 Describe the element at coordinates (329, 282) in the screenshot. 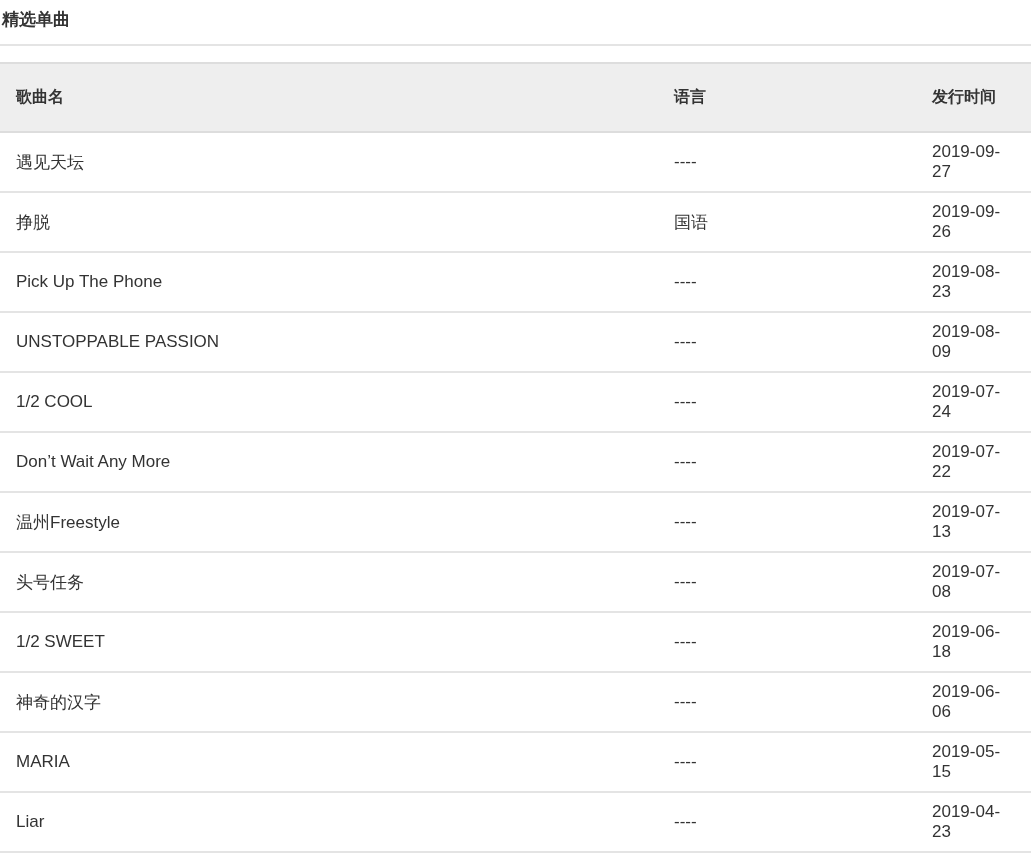

I see `song-title-cell: Pick Up The Phone` at that location.